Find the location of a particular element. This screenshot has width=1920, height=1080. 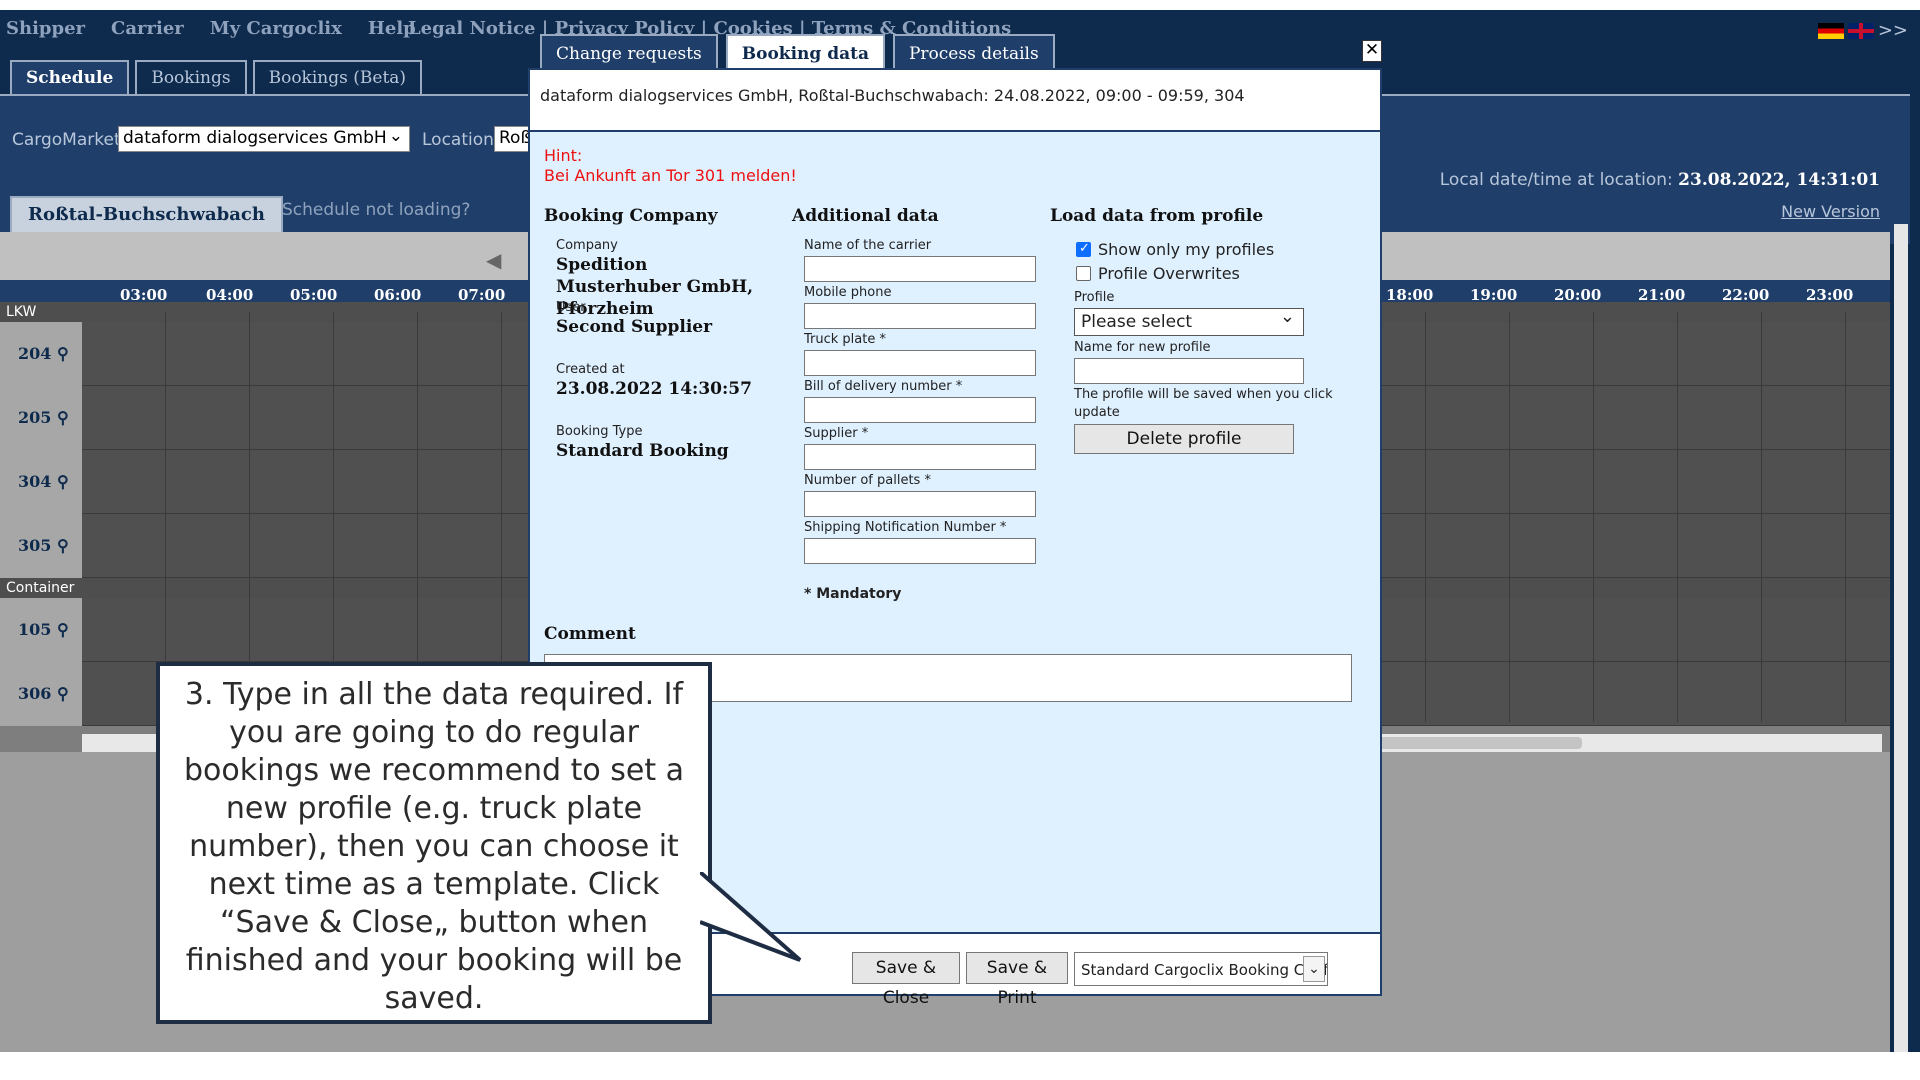

local-time-label: Local date/time at location: is located at coordinates (1556, 180).